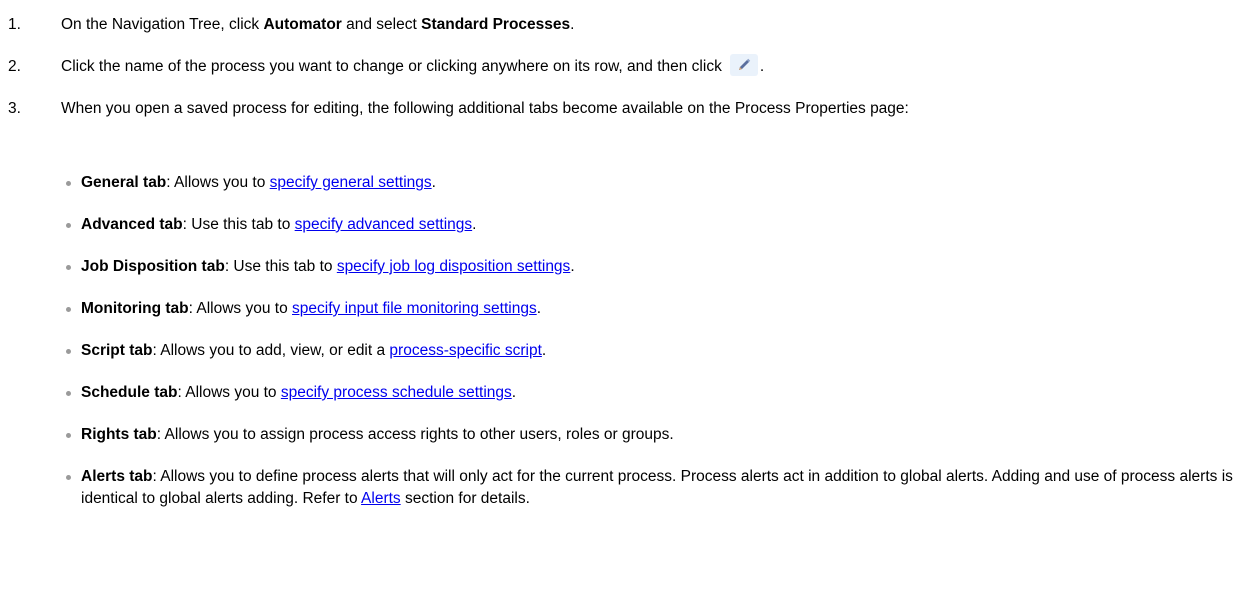 This screenshot has height=612, width=1256. Describe the element at coordinates (132, 224) in the screenshot. I see `tab-name: Advanced tab` at that location.